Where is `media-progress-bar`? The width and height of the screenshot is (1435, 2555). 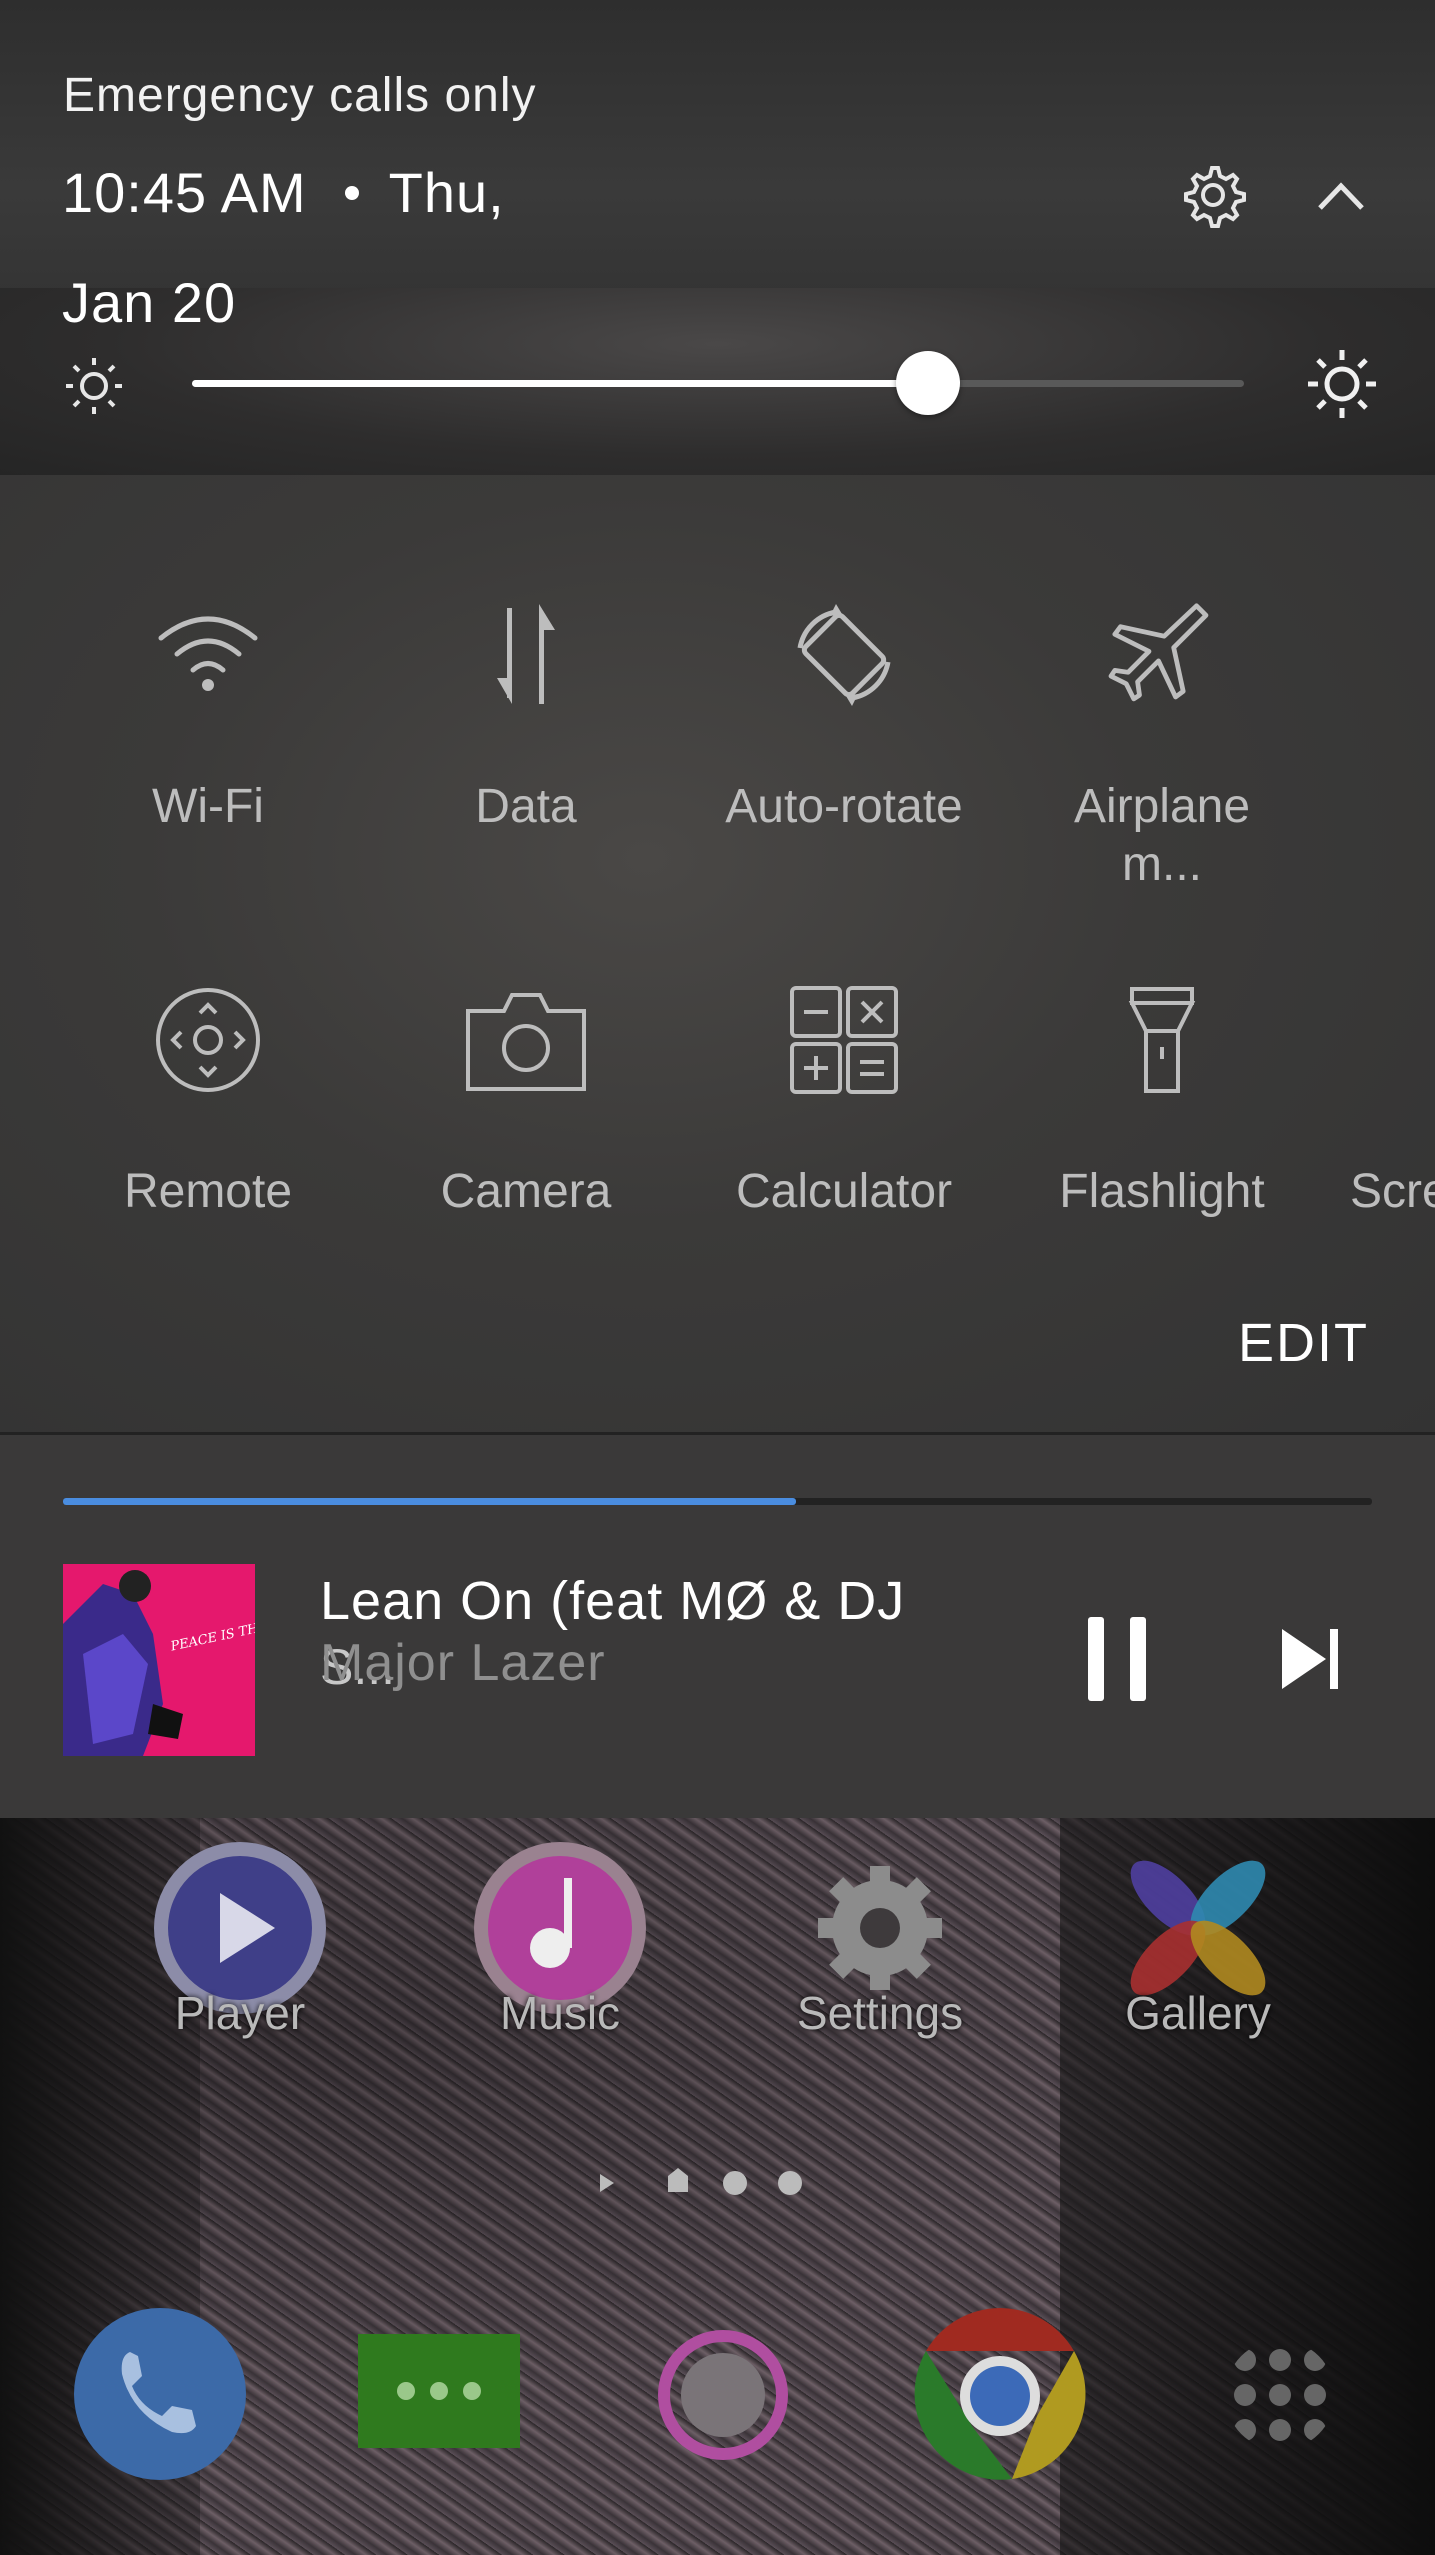 media-progress-bar is located at coordinates (717, 1501).